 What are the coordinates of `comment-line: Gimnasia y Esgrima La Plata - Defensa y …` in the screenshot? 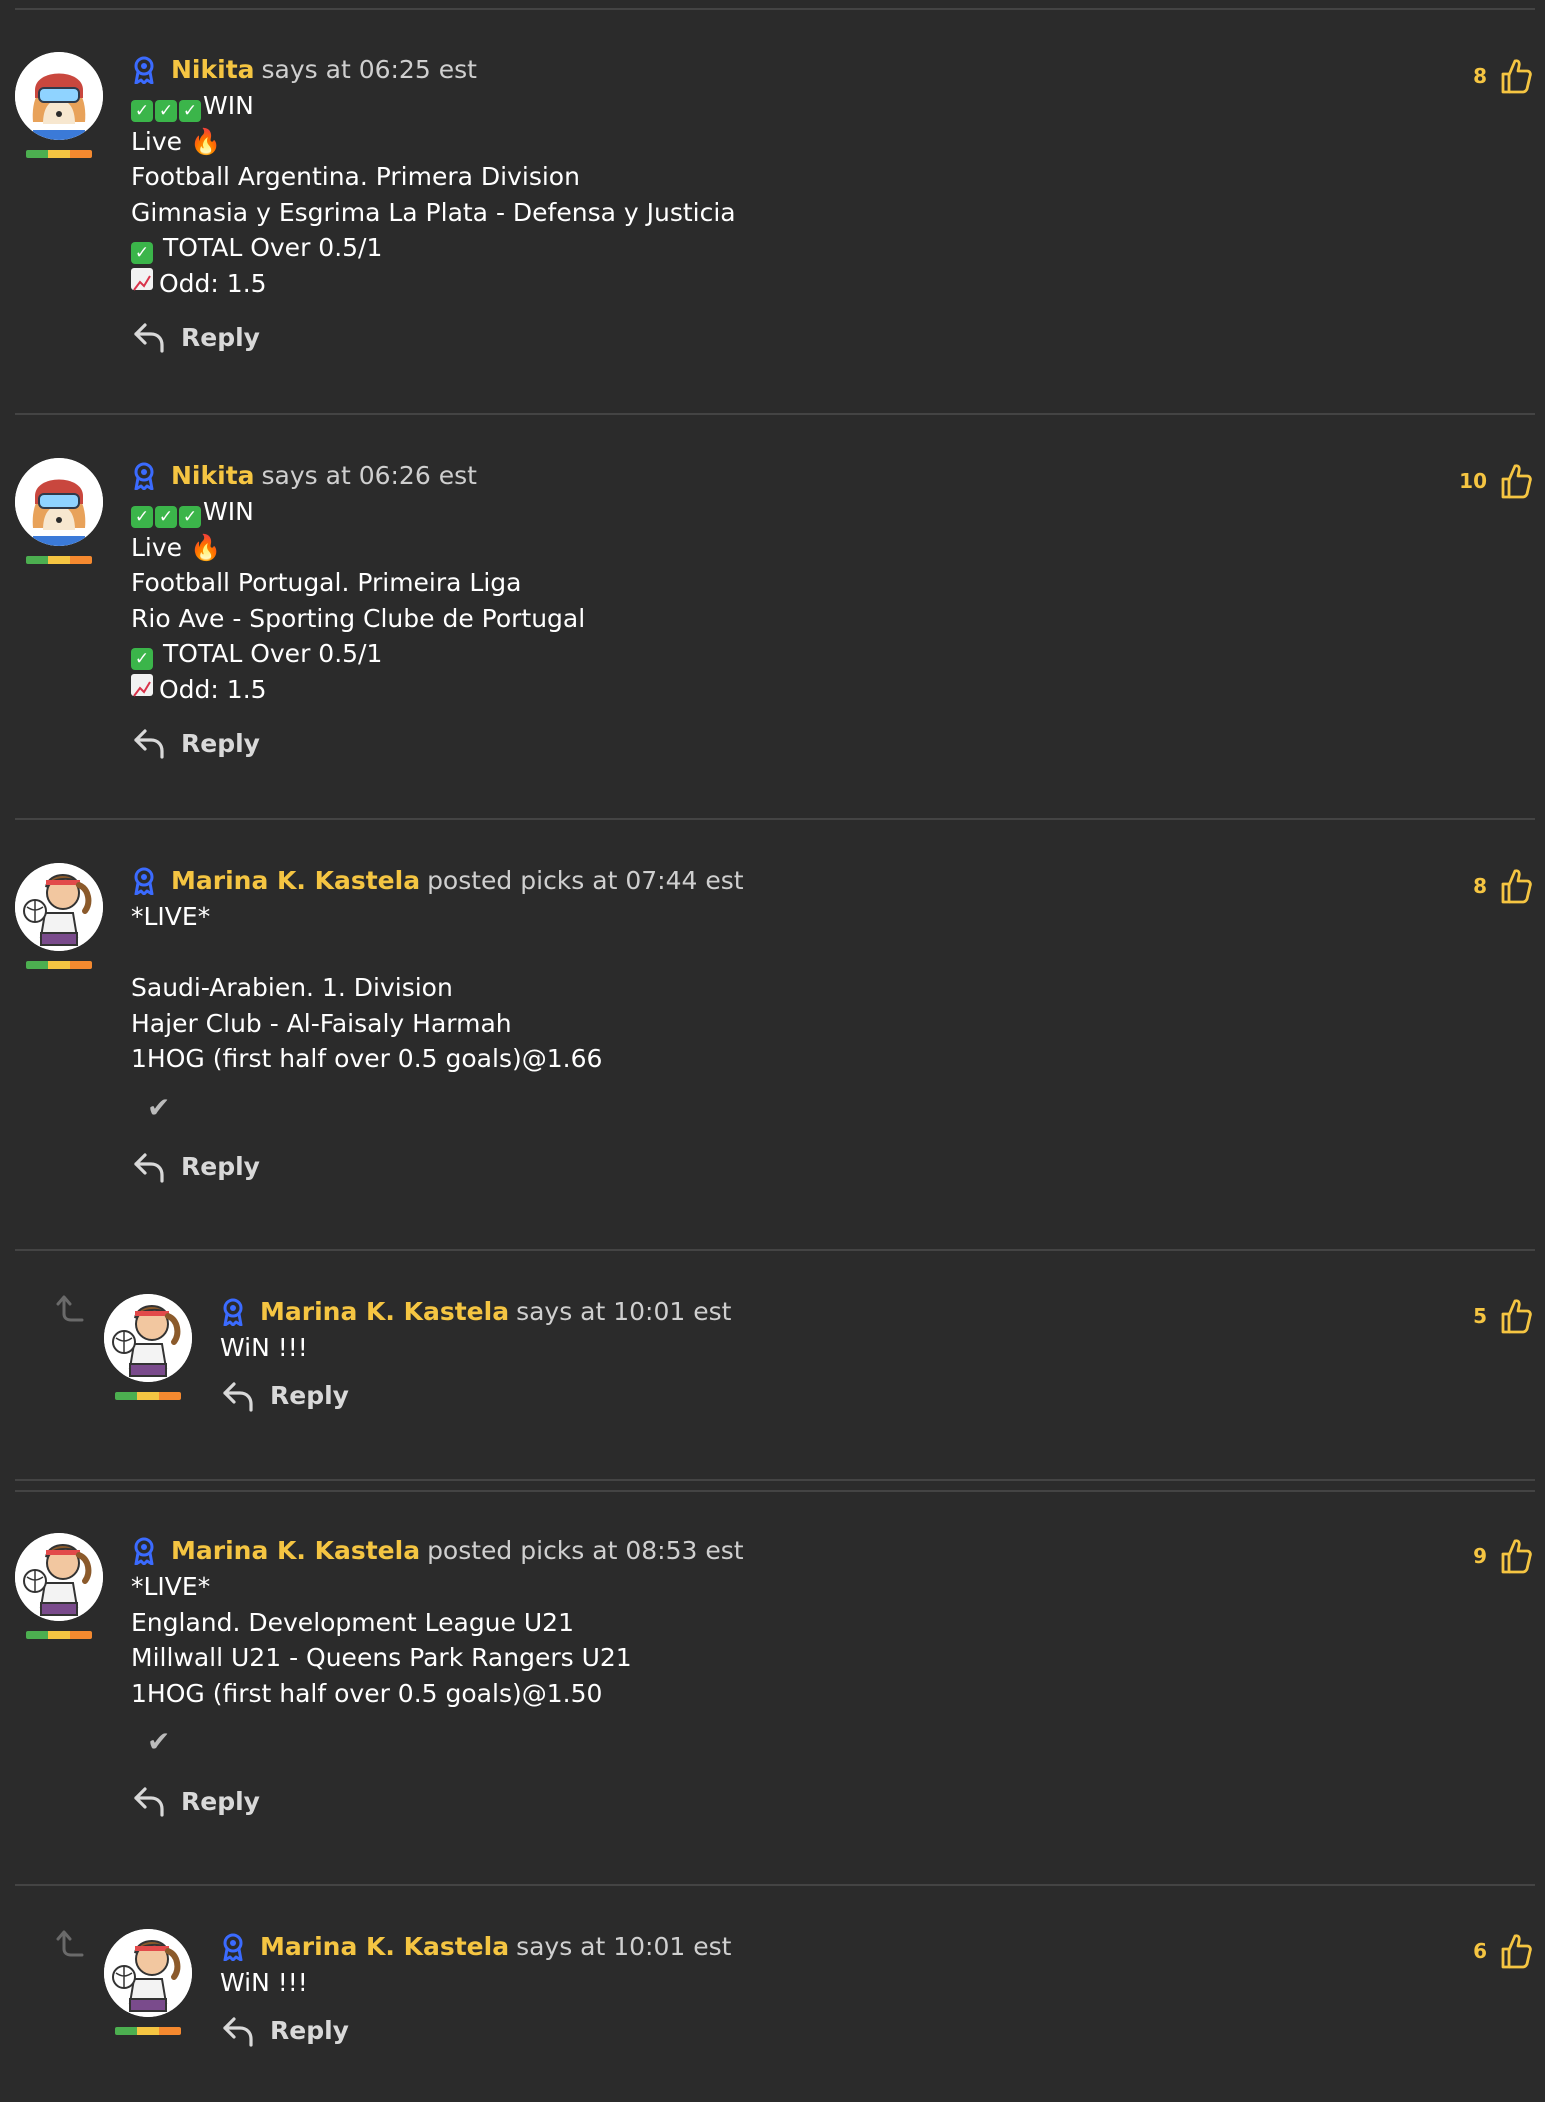 It's located at (433, 212).